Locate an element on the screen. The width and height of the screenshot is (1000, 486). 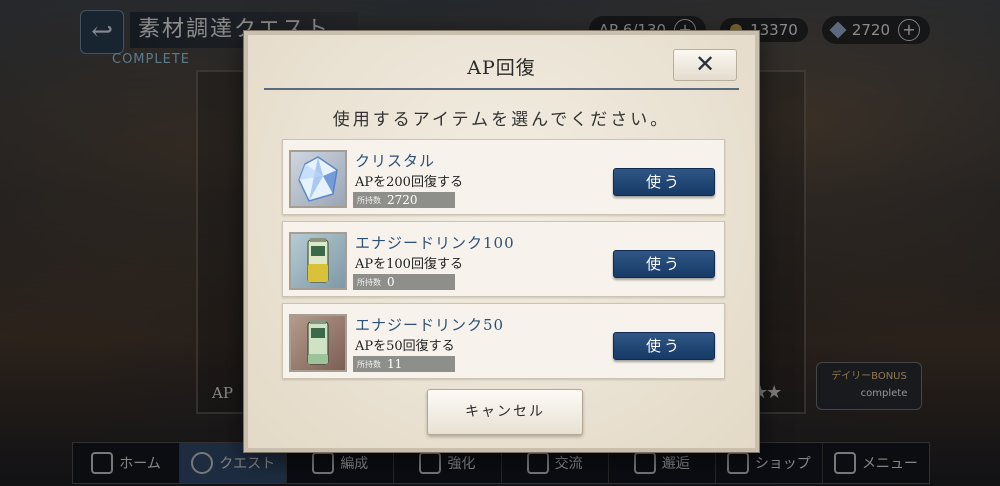
item-name: クリスタル is located at coordinates (395, 161).